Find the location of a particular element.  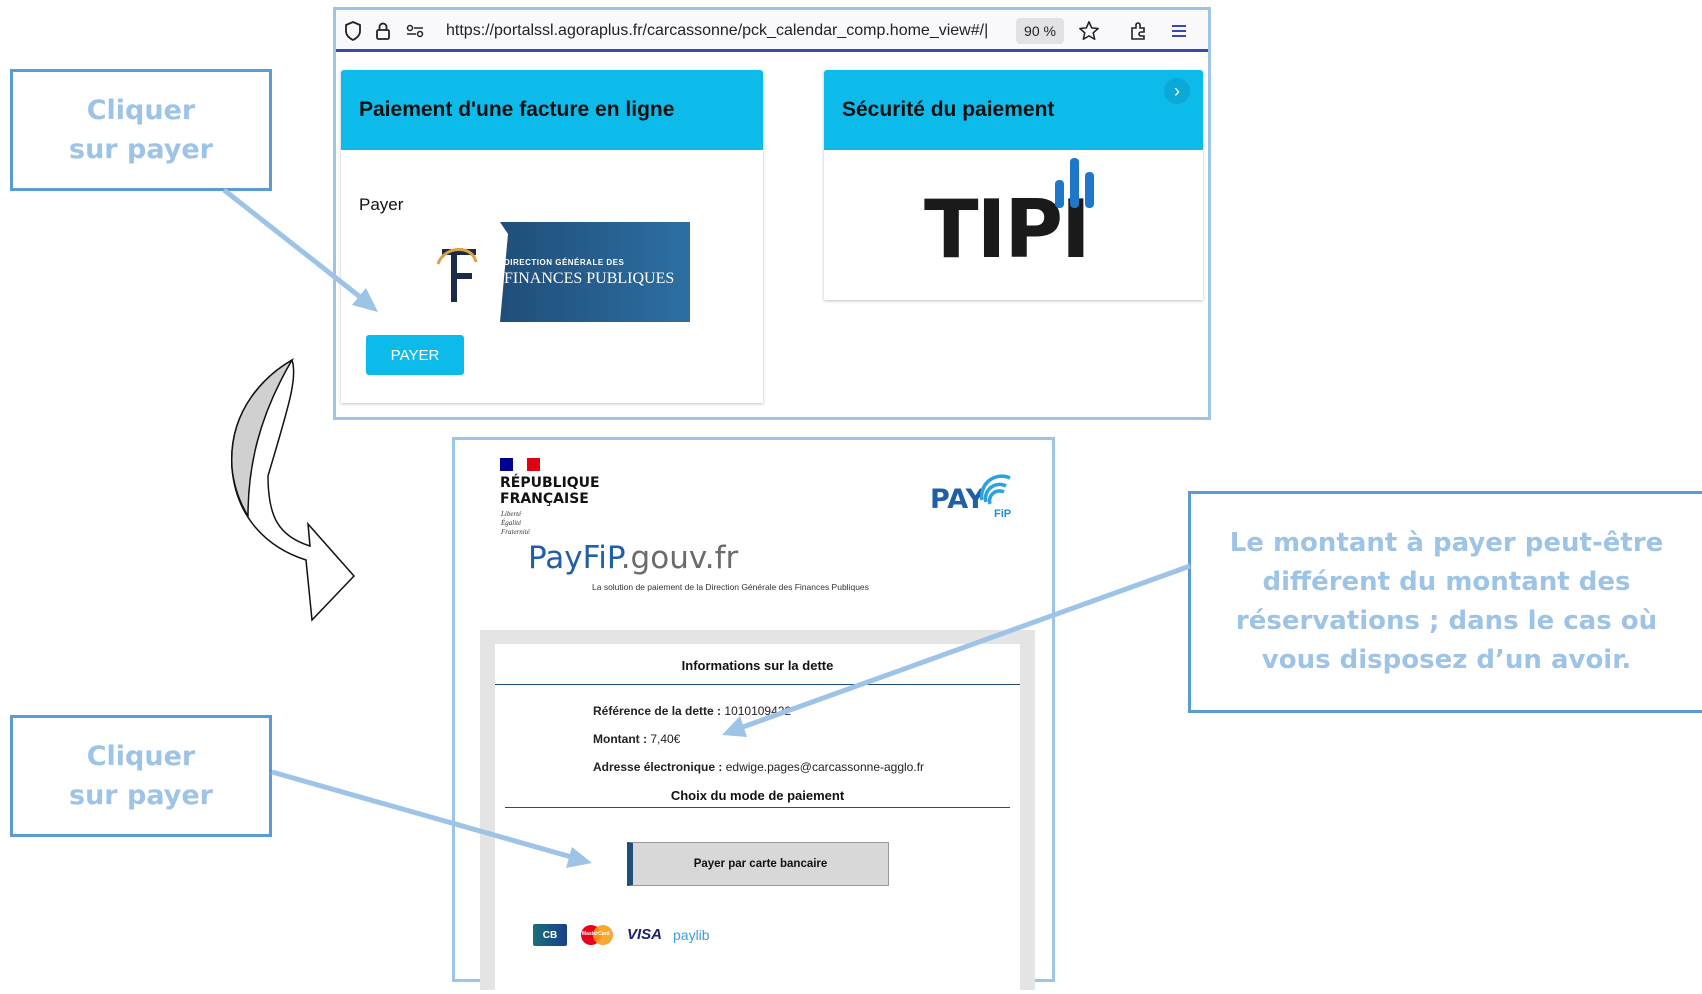

arrow-to-amount is located at coordinates (965, 647).